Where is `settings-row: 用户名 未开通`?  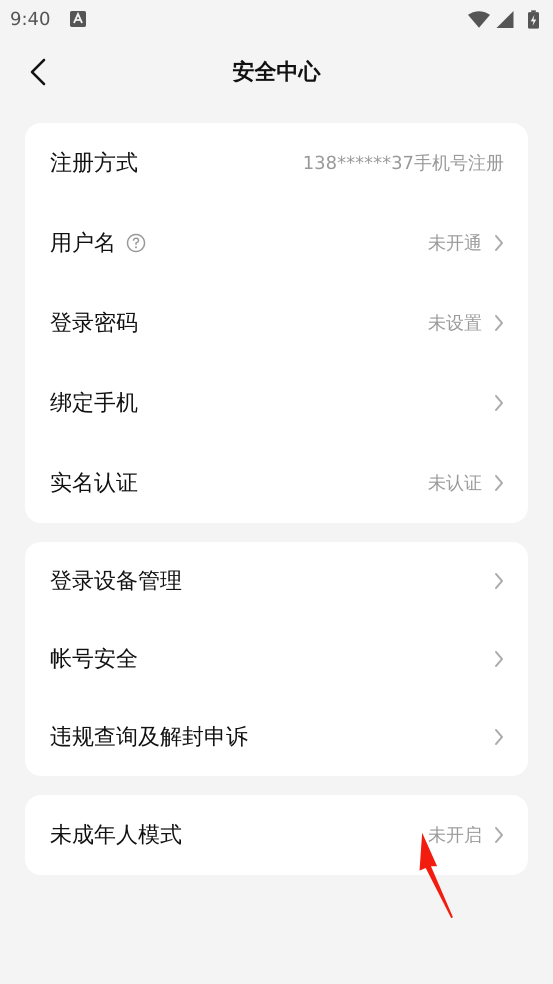
settings-row: 用户名 未开通 is located at coordinates (276, 243).